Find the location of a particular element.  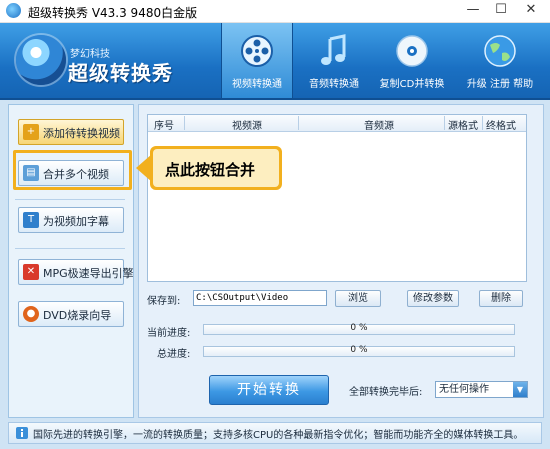

minimize-button: — is located at coordinates (473, 11).